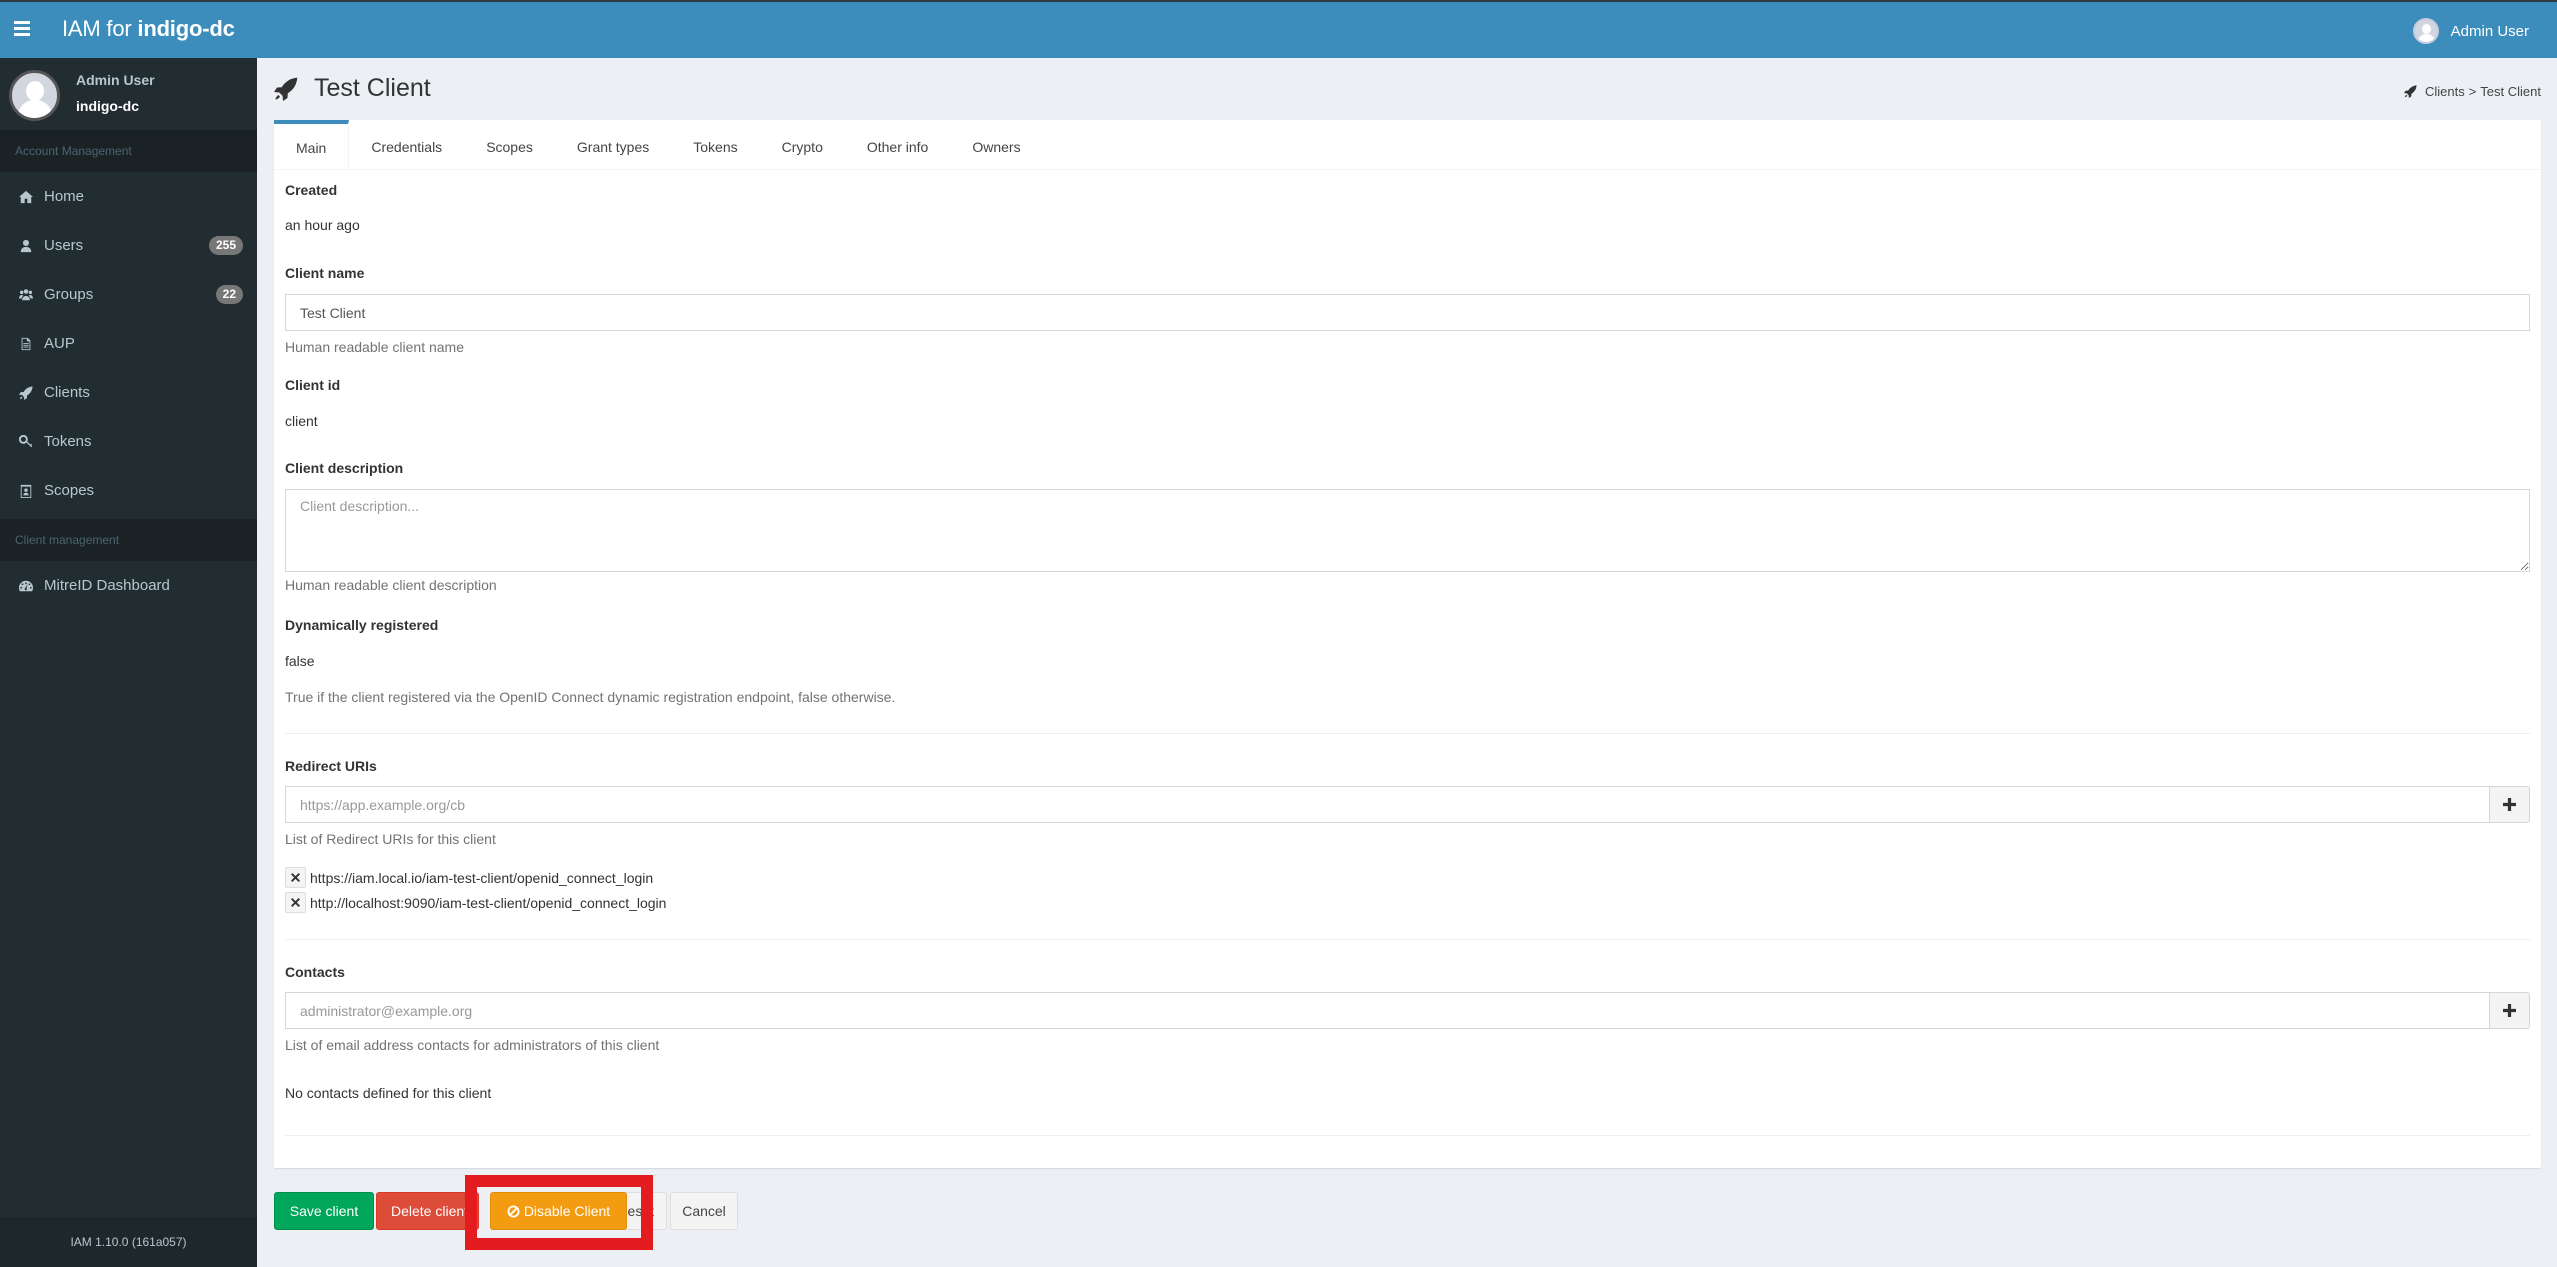 Image resolution: width=2557 pixels, height=1267 pixels. Describe the element at coordinates (128, 441) in the screenshot. I see `sidebar-item-tokens: Tokens` at that location.